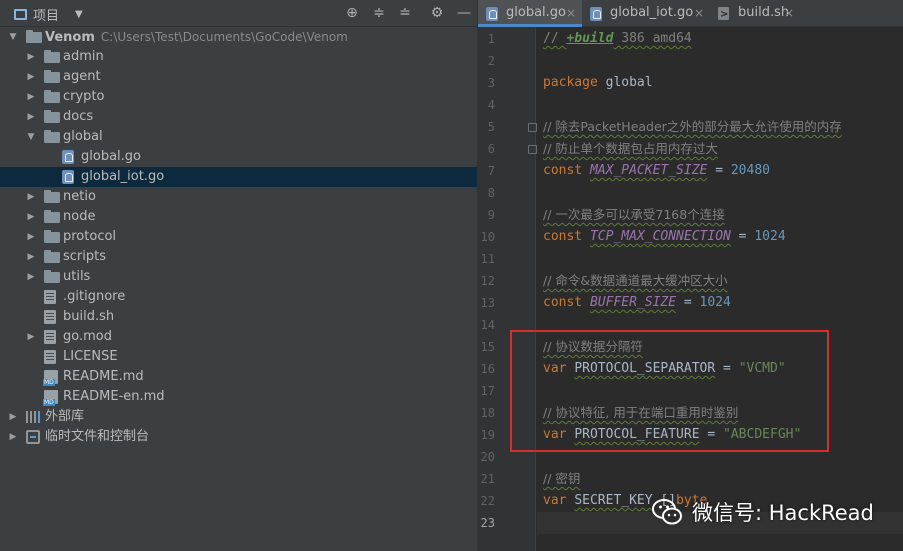 This screenshot has width=903, height=551. What do you see at coordinates (487, 281) in the screenshot?
I see `line-number: 12` at bounding box center [487, 281].